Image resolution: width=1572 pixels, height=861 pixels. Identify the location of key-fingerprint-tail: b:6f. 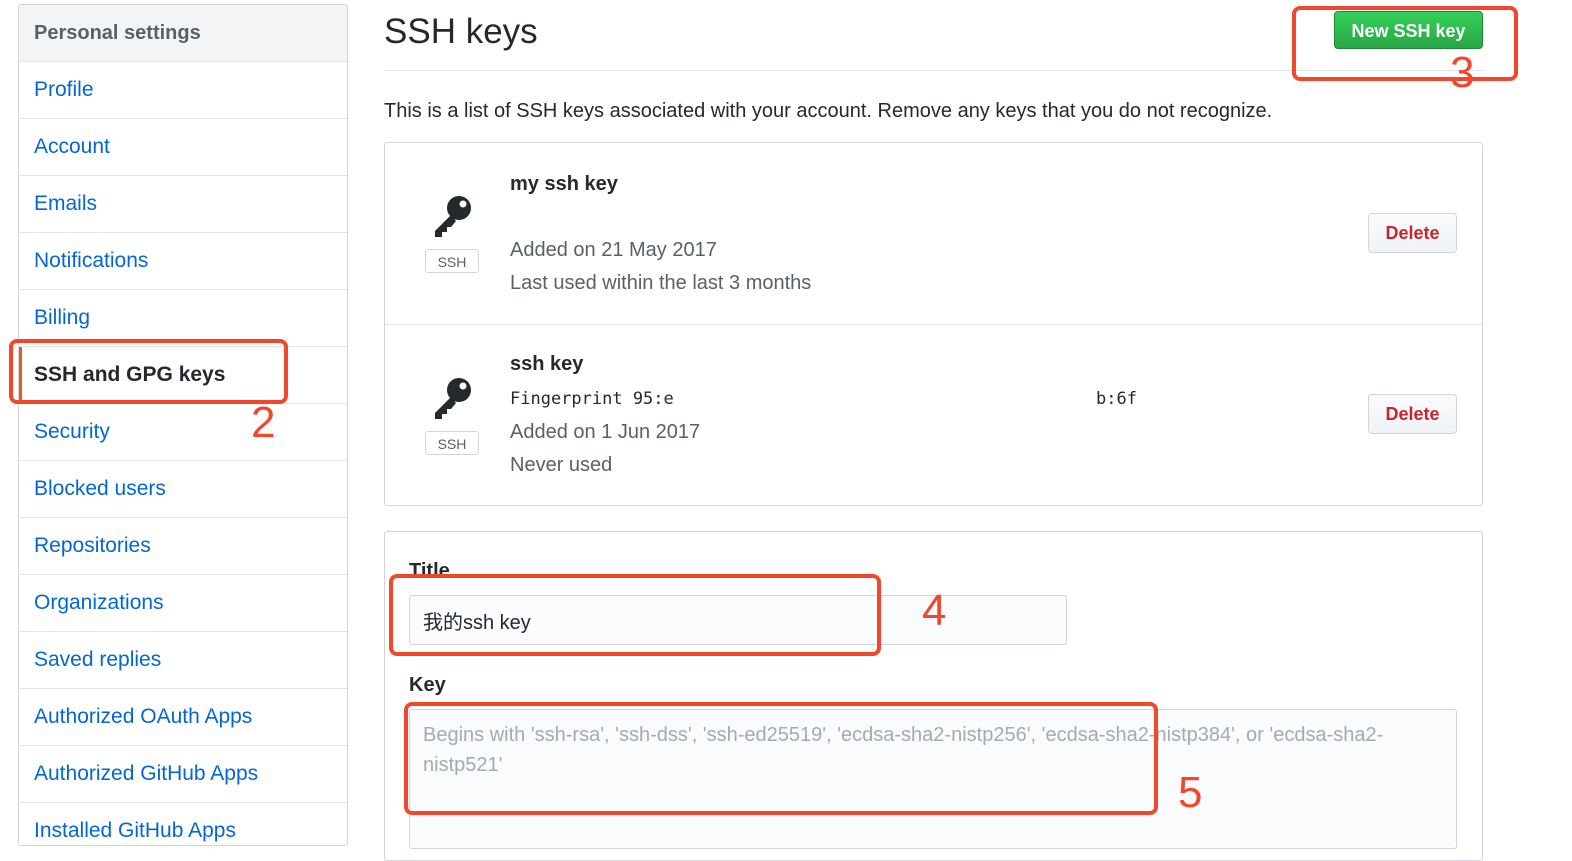
(1116, 399).